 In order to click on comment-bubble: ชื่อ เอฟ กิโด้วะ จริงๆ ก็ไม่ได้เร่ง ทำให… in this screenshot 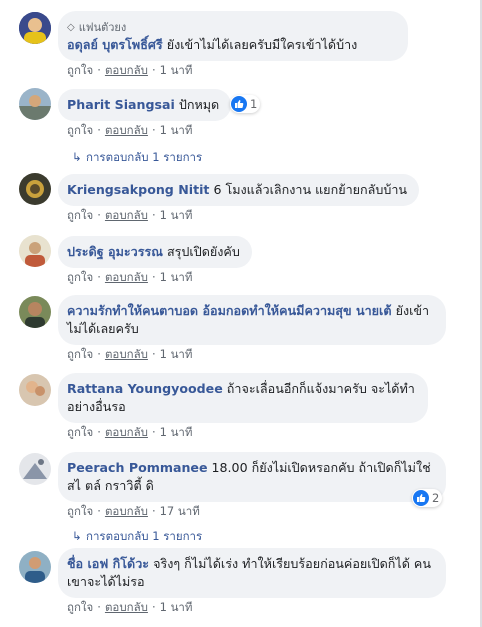, I will do `click(252, 573)`.